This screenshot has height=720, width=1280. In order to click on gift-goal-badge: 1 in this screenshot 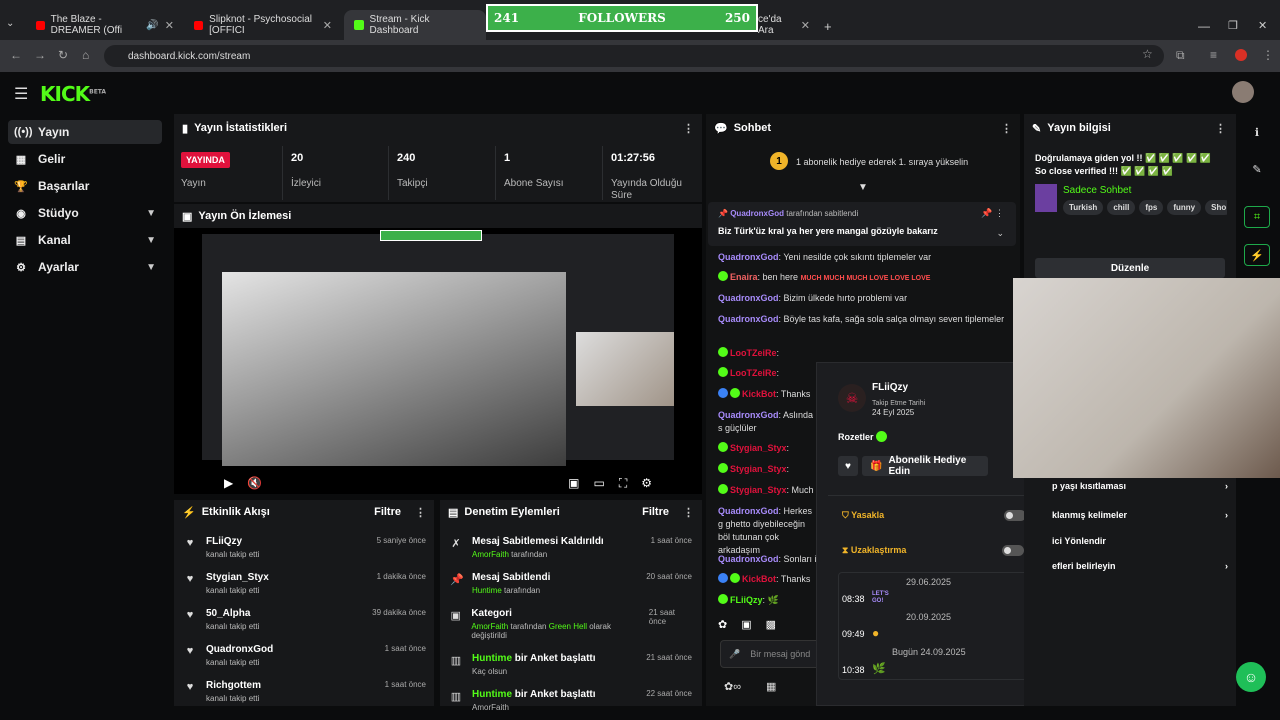, I will do `click(779, 161)`.